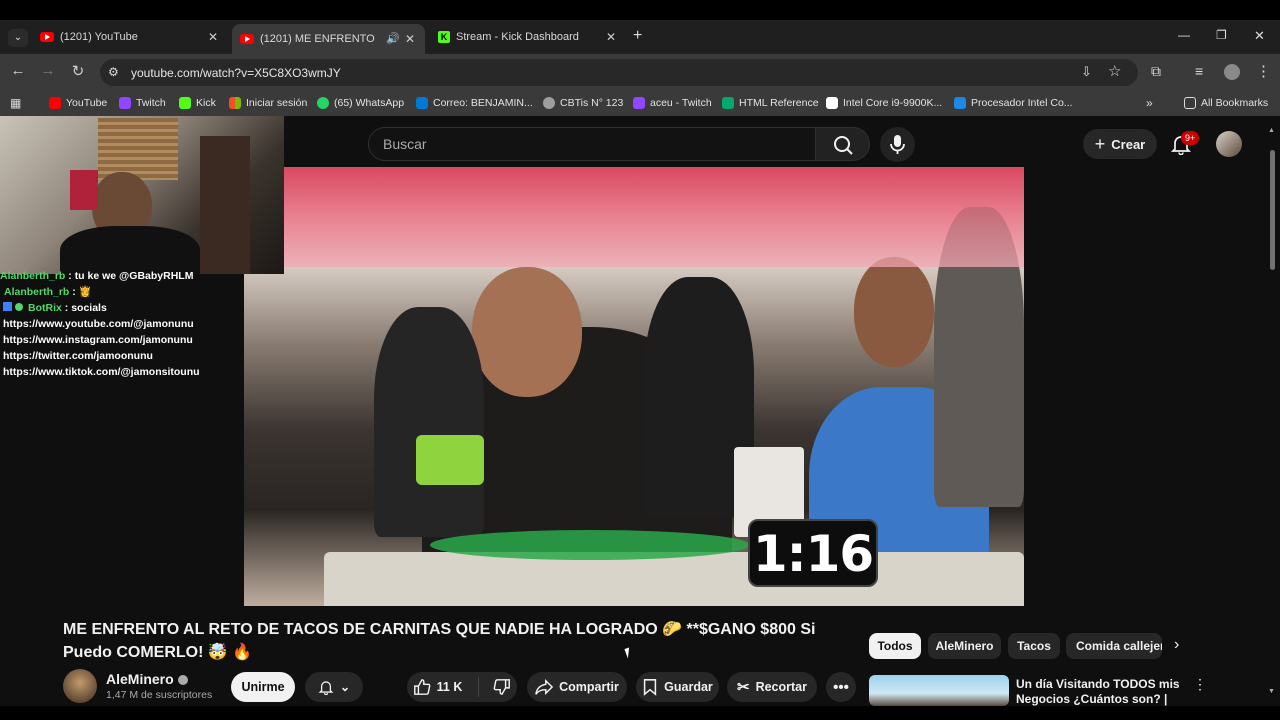  What do you see at coordinates (577, 687) in the screenshot?
I see `share-button: Compartir` at bounding box center [577, 687].